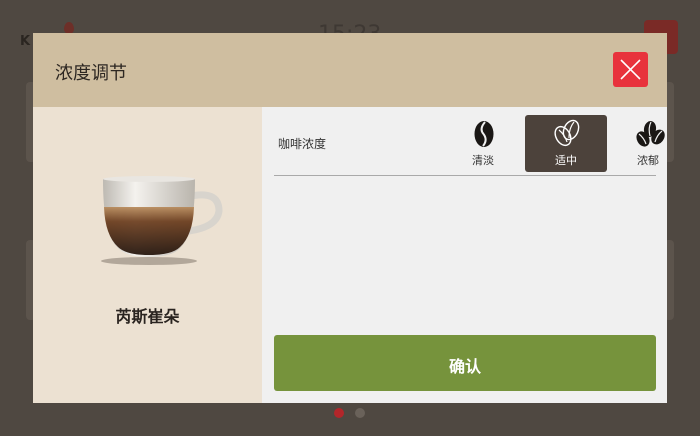  Describe the element at coordinates (158, 221) in the screenshot. I see `coffee-cup-image` at that location.